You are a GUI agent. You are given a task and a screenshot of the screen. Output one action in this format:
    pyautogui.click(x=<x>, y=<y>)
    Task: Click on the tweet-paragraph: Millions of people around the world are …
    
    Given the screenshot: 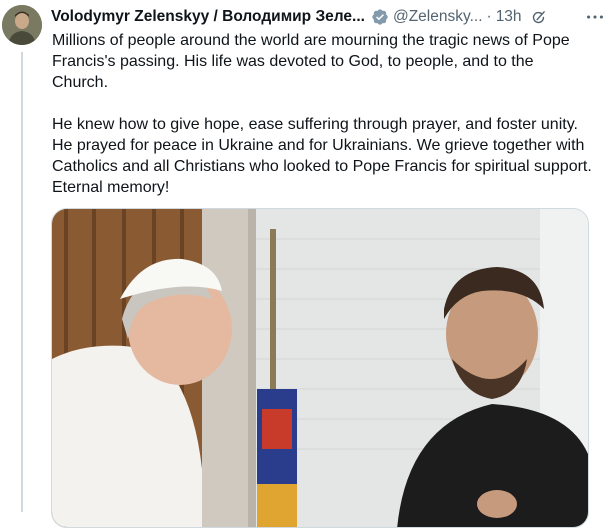 What is the action you would take?
    pyautogui.click(x=311, y=61)
    